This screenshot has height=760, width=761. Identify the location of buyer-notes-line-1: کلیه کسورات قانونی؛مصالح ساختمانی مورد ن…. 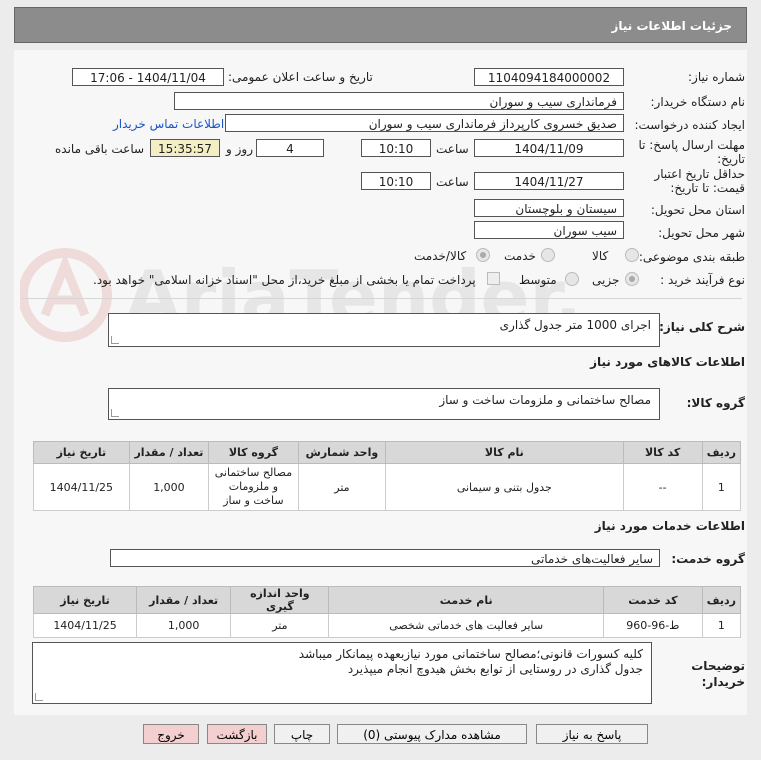
(470, 654).